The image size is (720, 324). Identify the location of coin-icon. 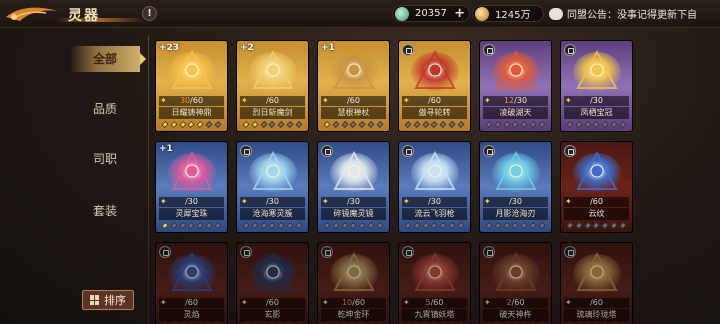
(482, 13).